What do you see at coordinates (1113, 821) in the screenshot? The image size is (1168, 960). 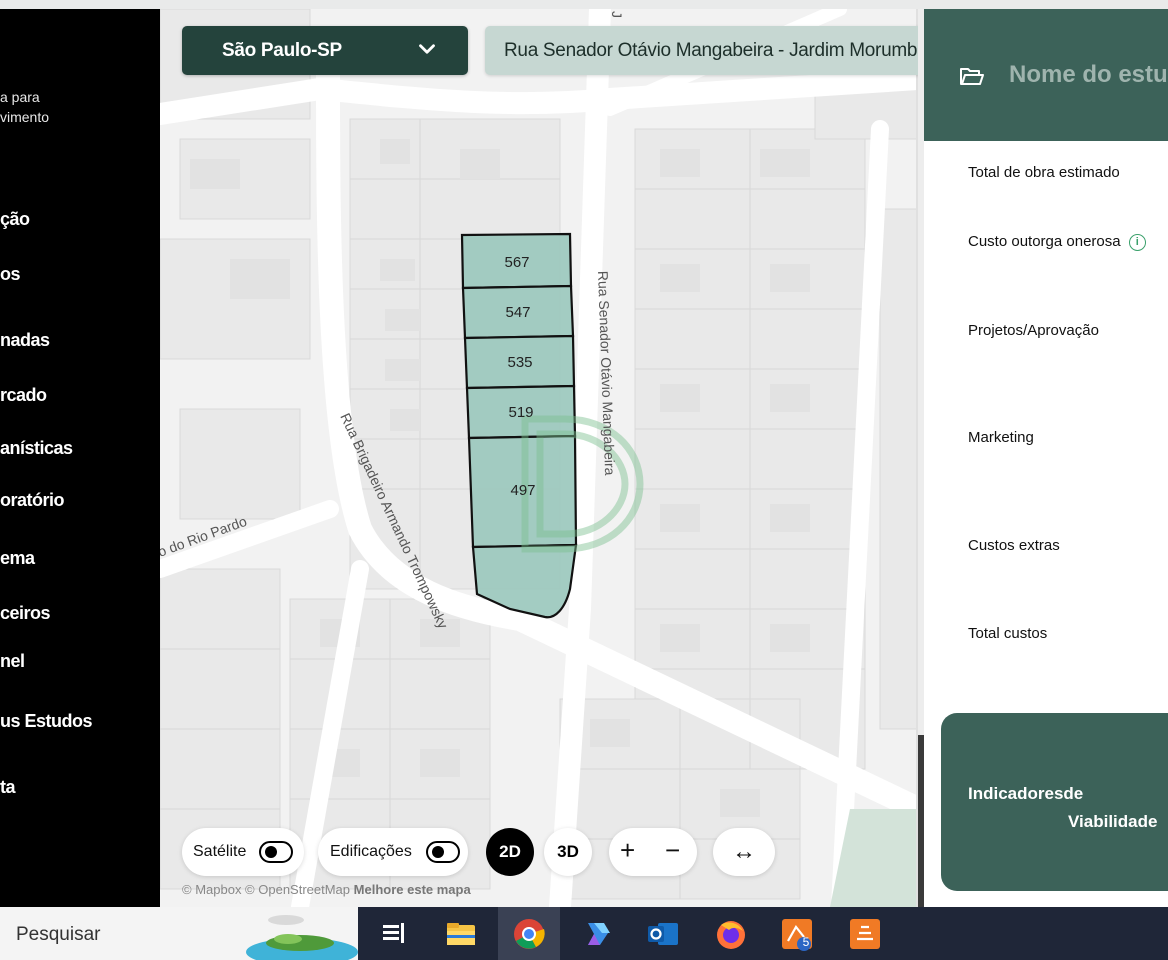 I see `indicators-title-line2: Viabilidade` at bounding box center [1113, 821].